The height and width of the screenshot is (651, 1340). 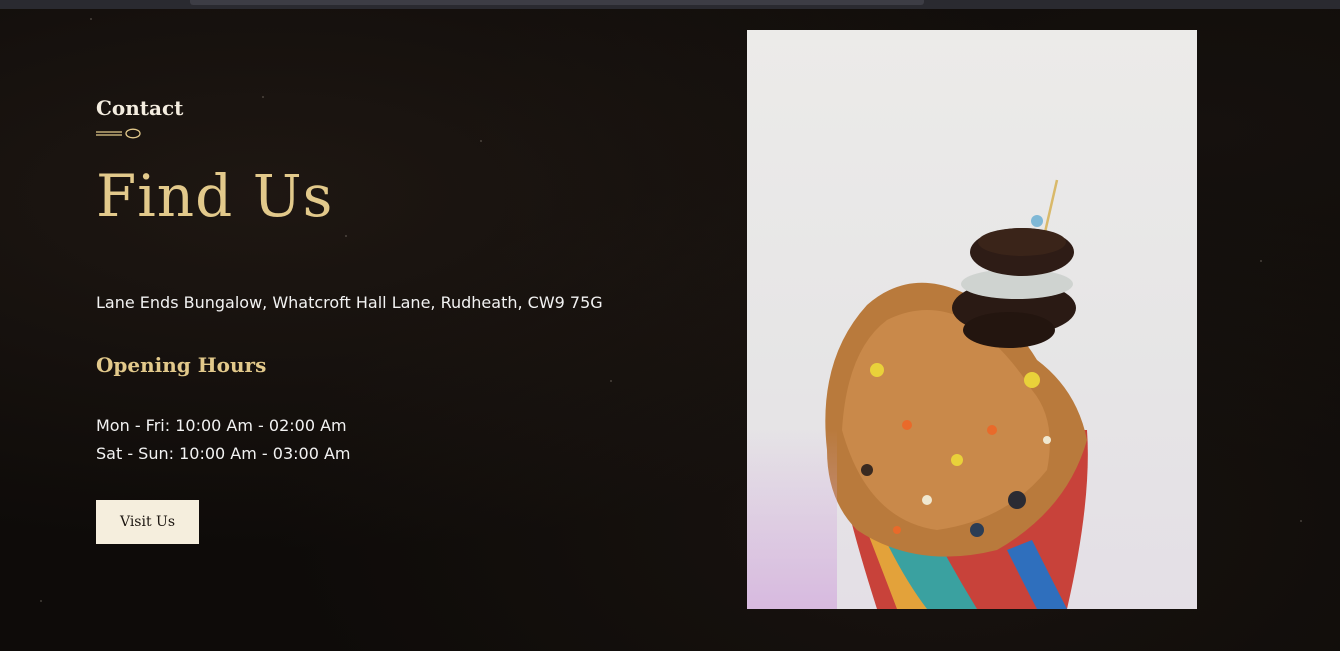 I want to click on section-label: Contact, so click(x=140, y=108).